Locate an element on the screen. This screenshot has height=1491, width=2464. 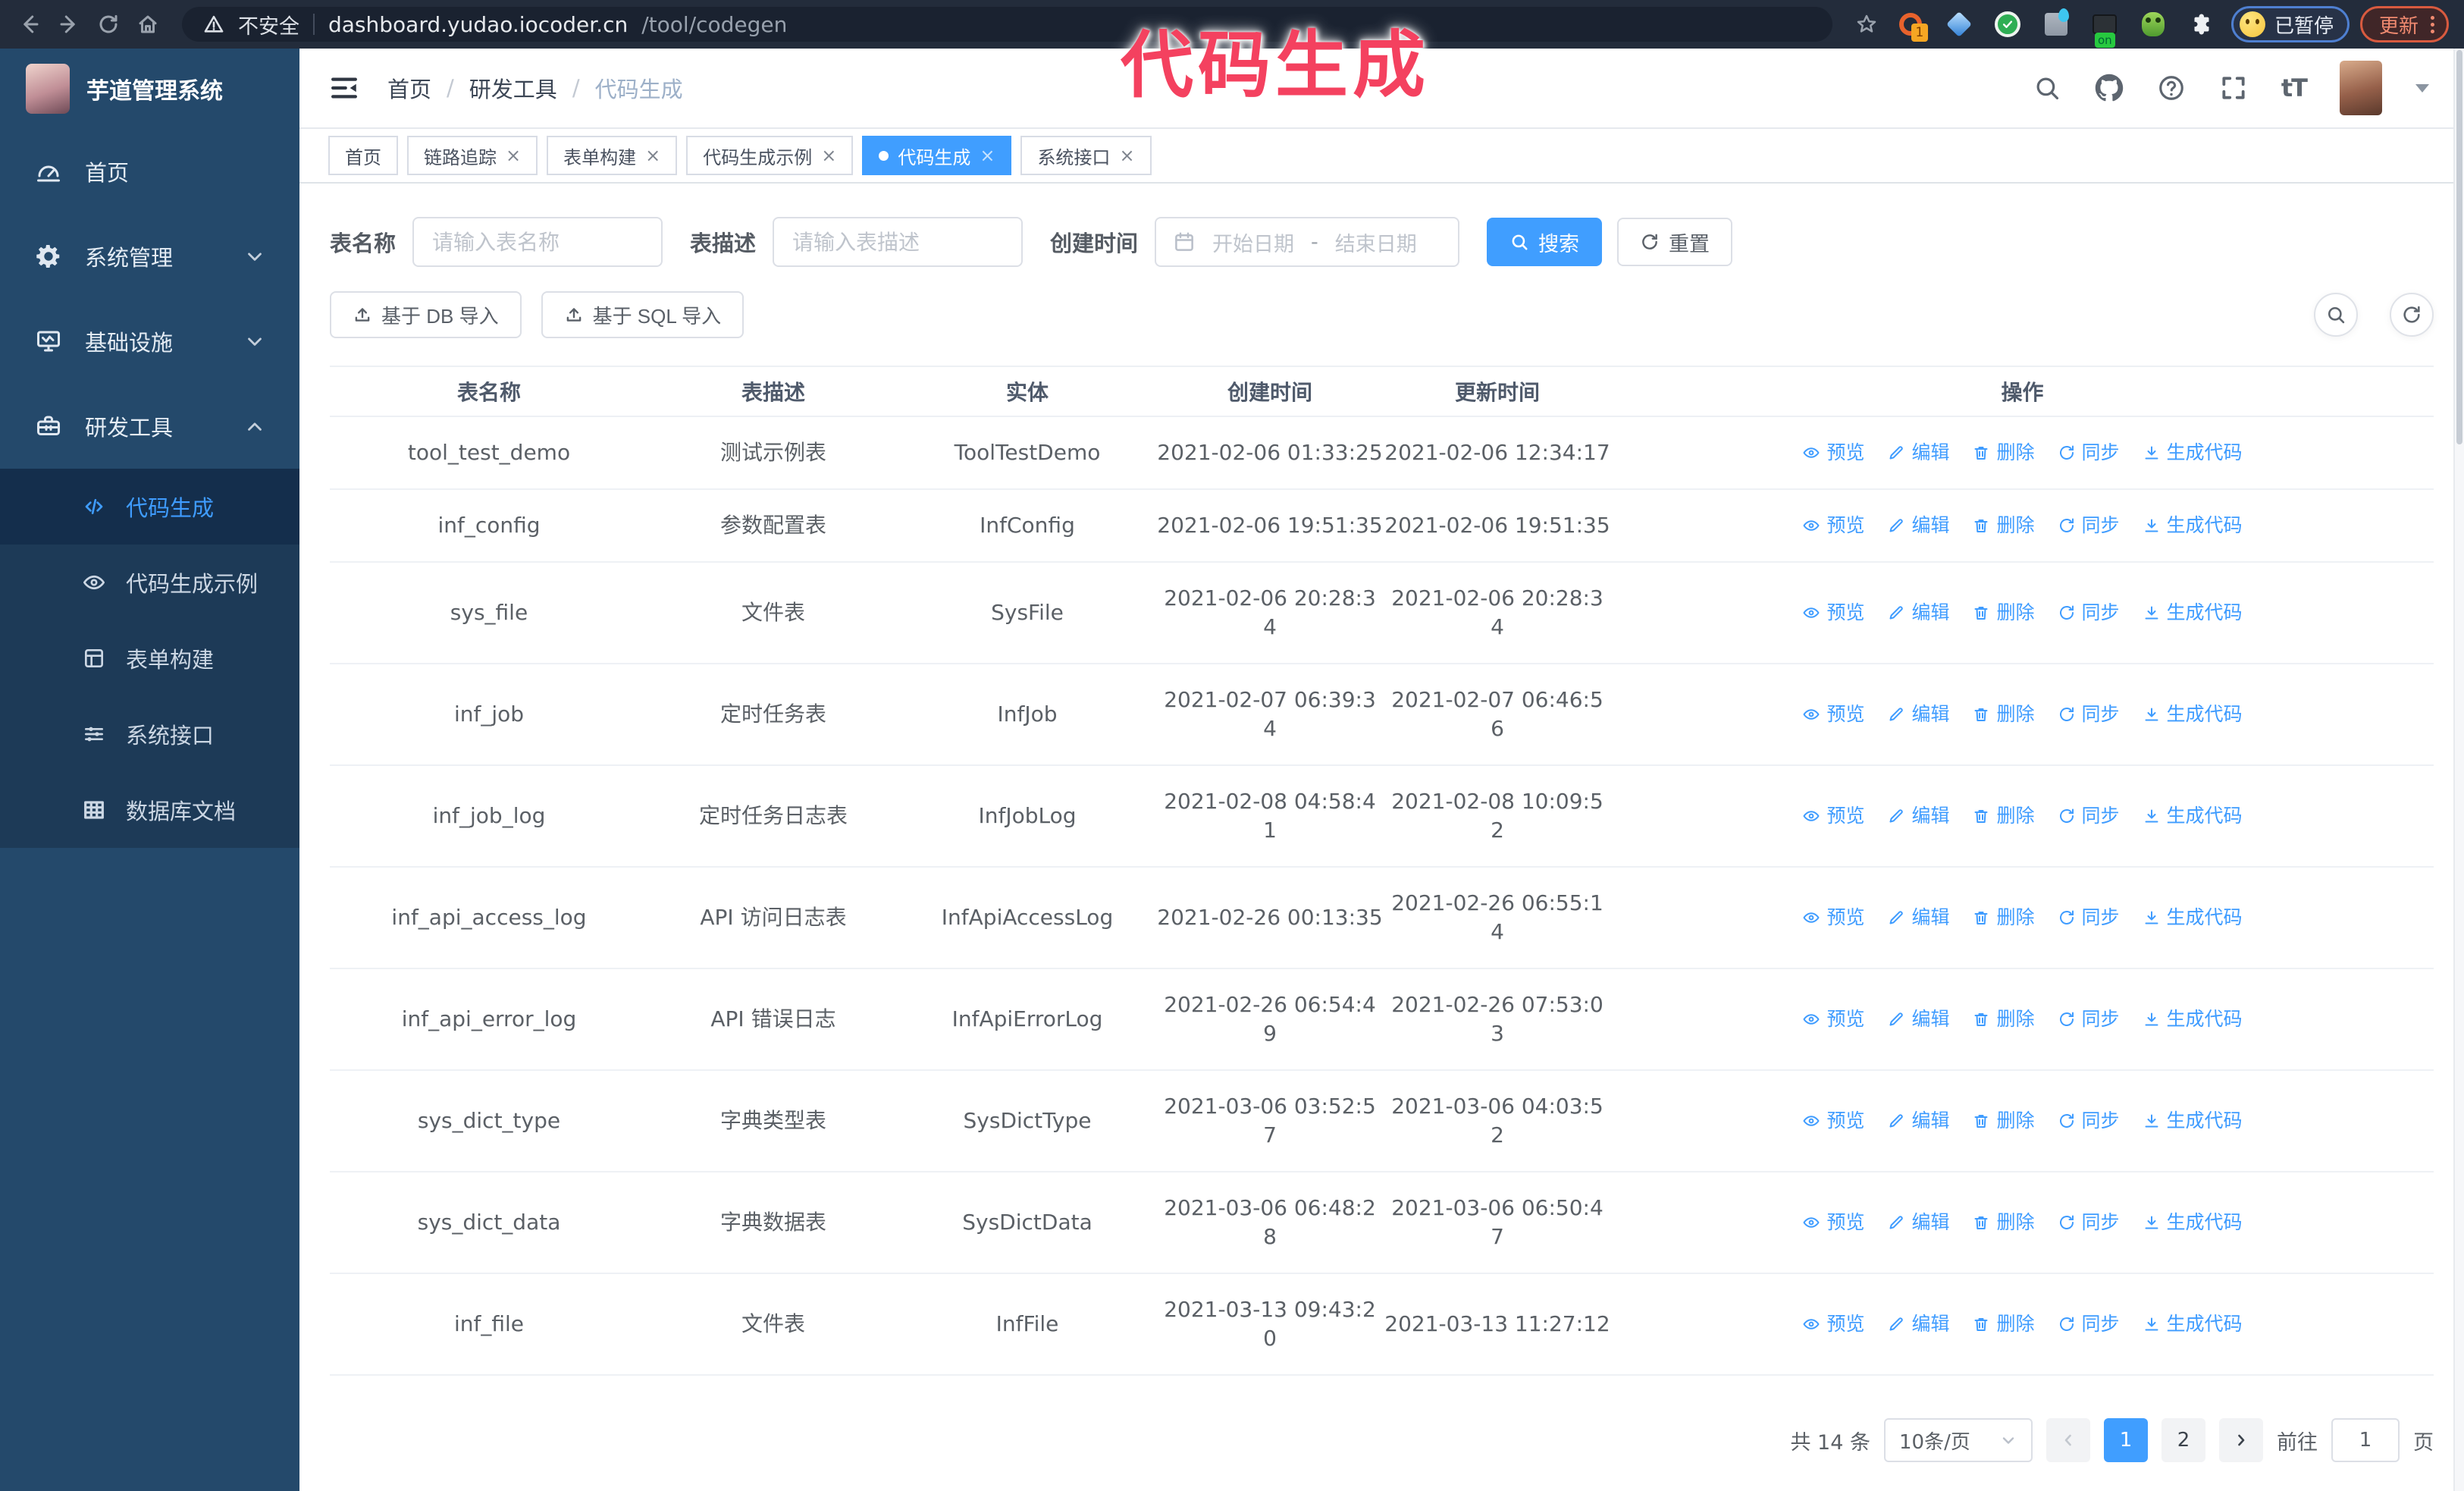
sidebar-item-codegen-example: 代码生成示例 is located at coordinates (150, 582).